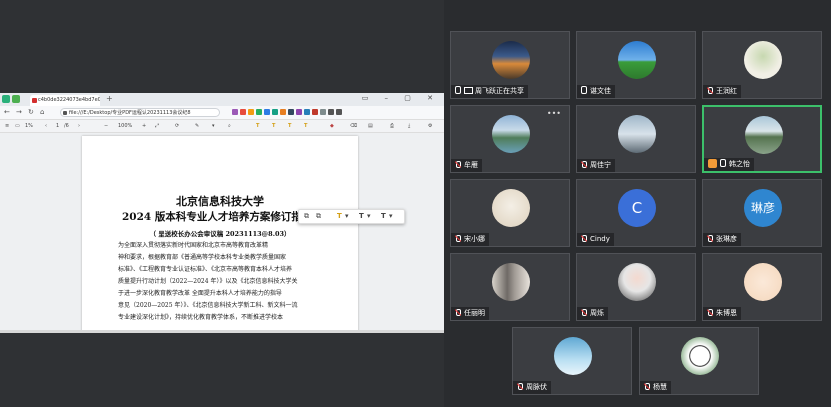  I want to click on pdf-zoom: 1%, so click(29, 126).